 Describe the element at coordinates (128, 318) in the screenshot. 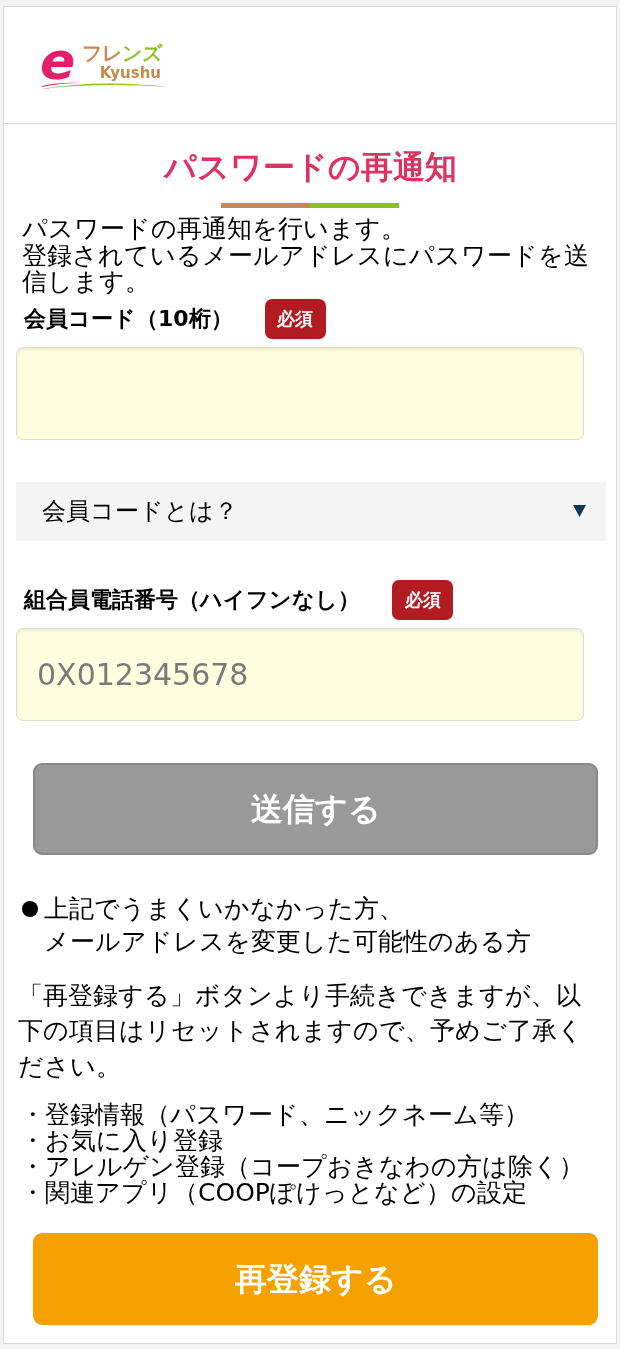

I see `field-label: 会員コード（10桁）` at that location.